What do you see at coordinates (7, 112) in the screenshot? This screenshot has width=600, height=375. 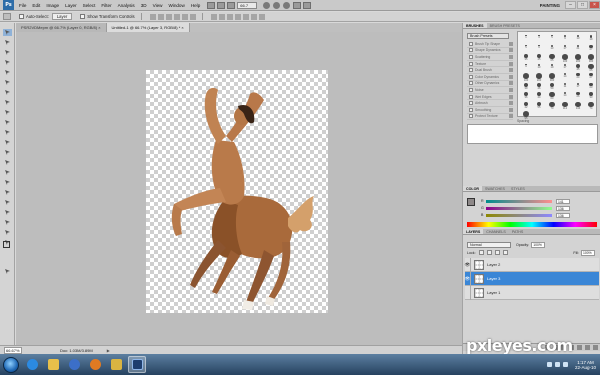 I see `clone-stamp-tool-icon` at bounding box center [7, 112].